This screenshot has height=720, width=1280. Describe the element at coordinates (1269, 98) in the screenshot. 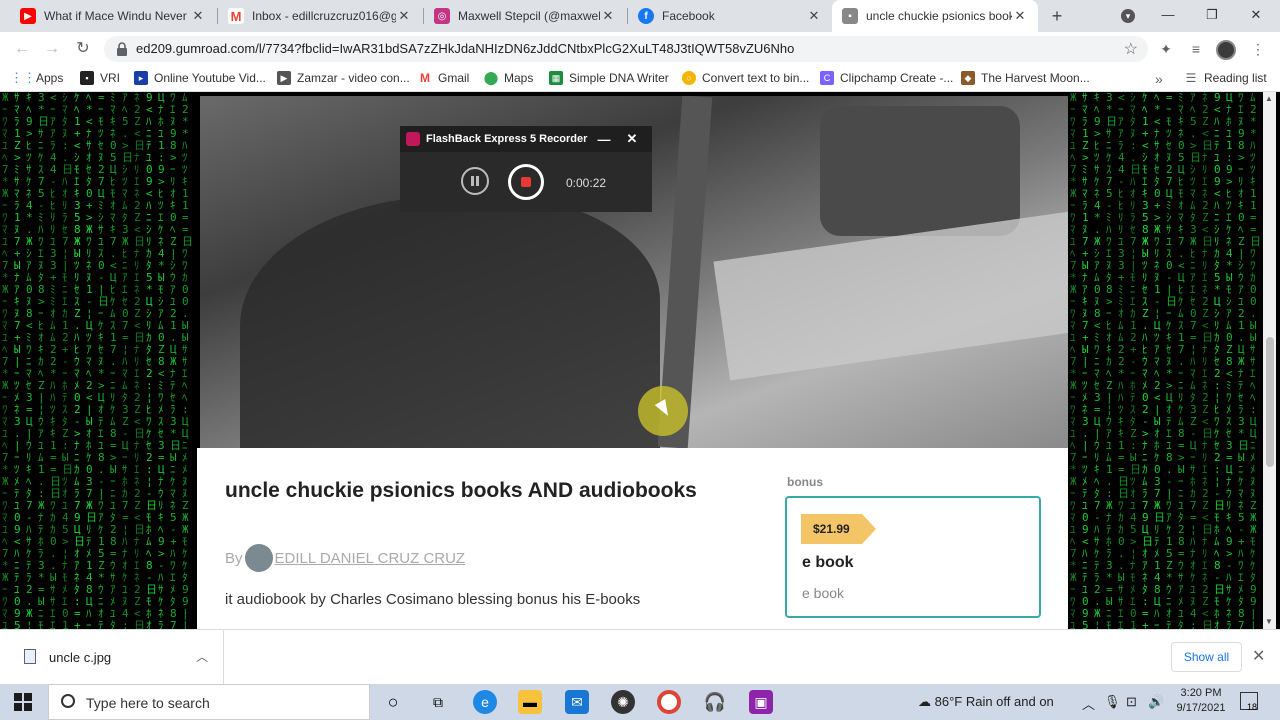

I see `scroll-up-icon: ▲` at that location.